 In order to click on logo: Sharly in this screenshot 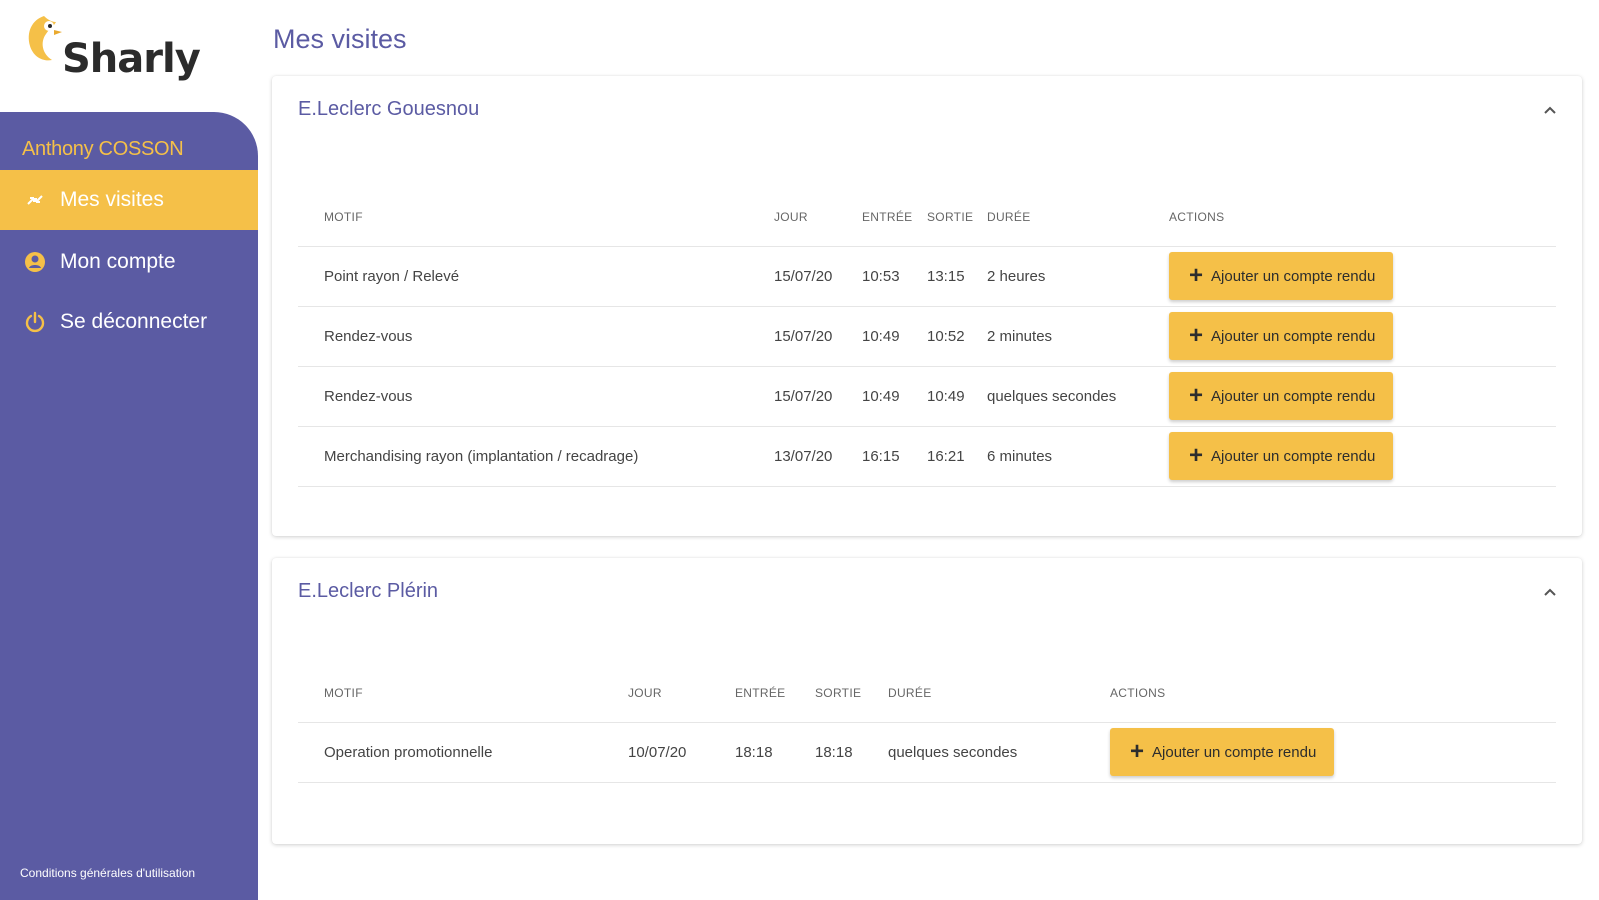, I will do `click(110, 53)`.